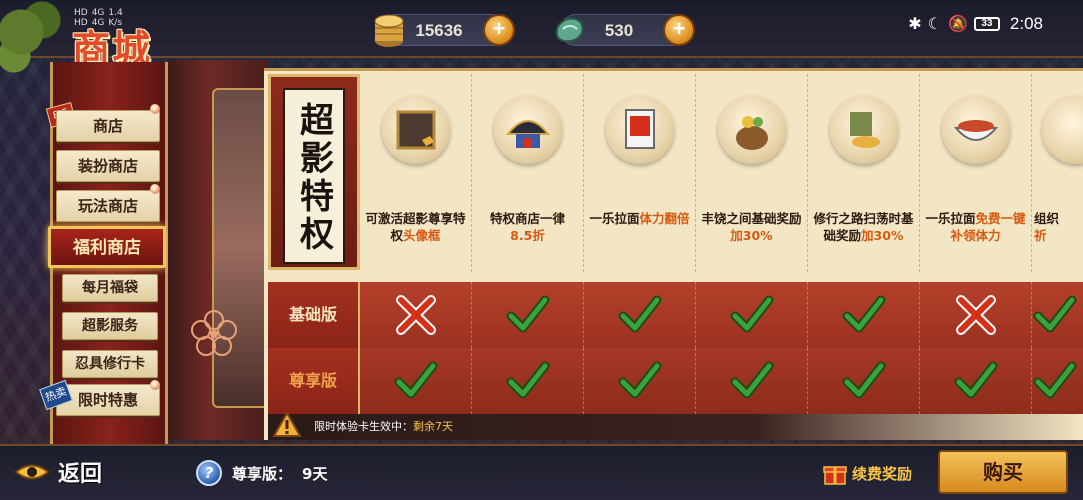  Describe the element at coordinates (675, 427) in the screenshot. I see `trial-notice: 限时体验卡生效中：剩余7天` at that location.